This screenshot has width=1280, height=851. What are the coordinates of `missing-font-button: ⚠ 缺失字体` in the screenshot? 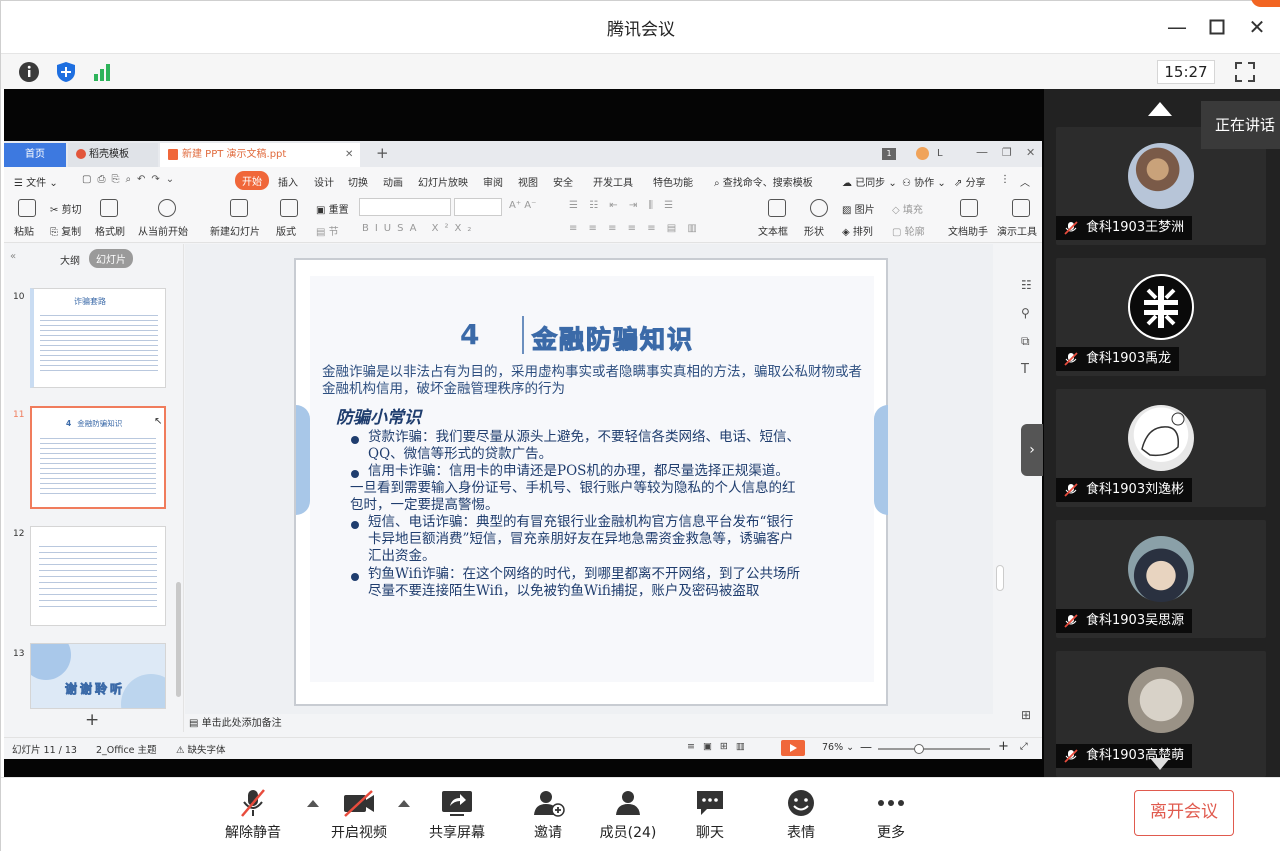 It's located at (201, 749).